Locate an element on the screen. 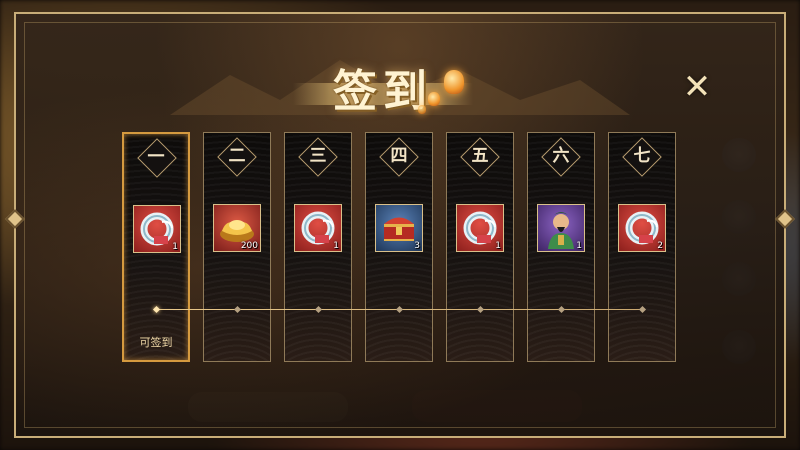  day-column-2: 二 200 is located at coordinates (237, 247).